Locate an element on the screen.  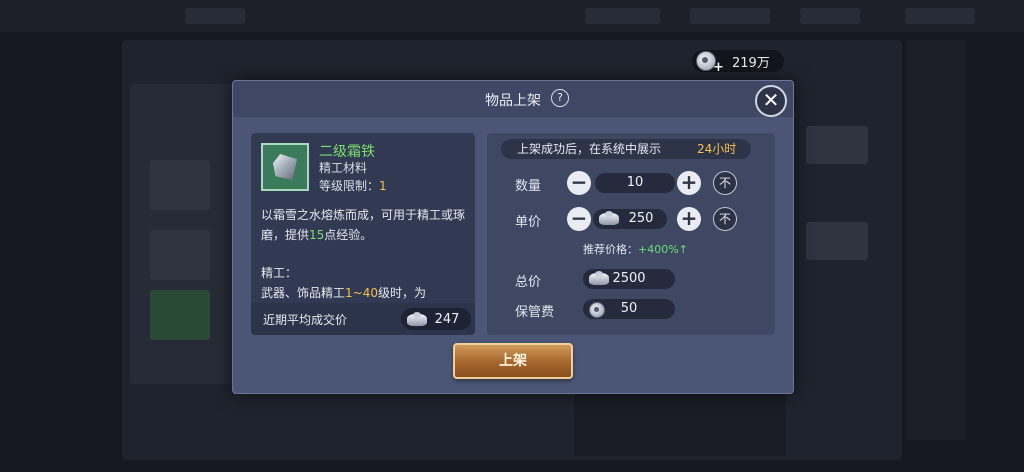
total-value: 2500 is located at coordinates (629, 278).